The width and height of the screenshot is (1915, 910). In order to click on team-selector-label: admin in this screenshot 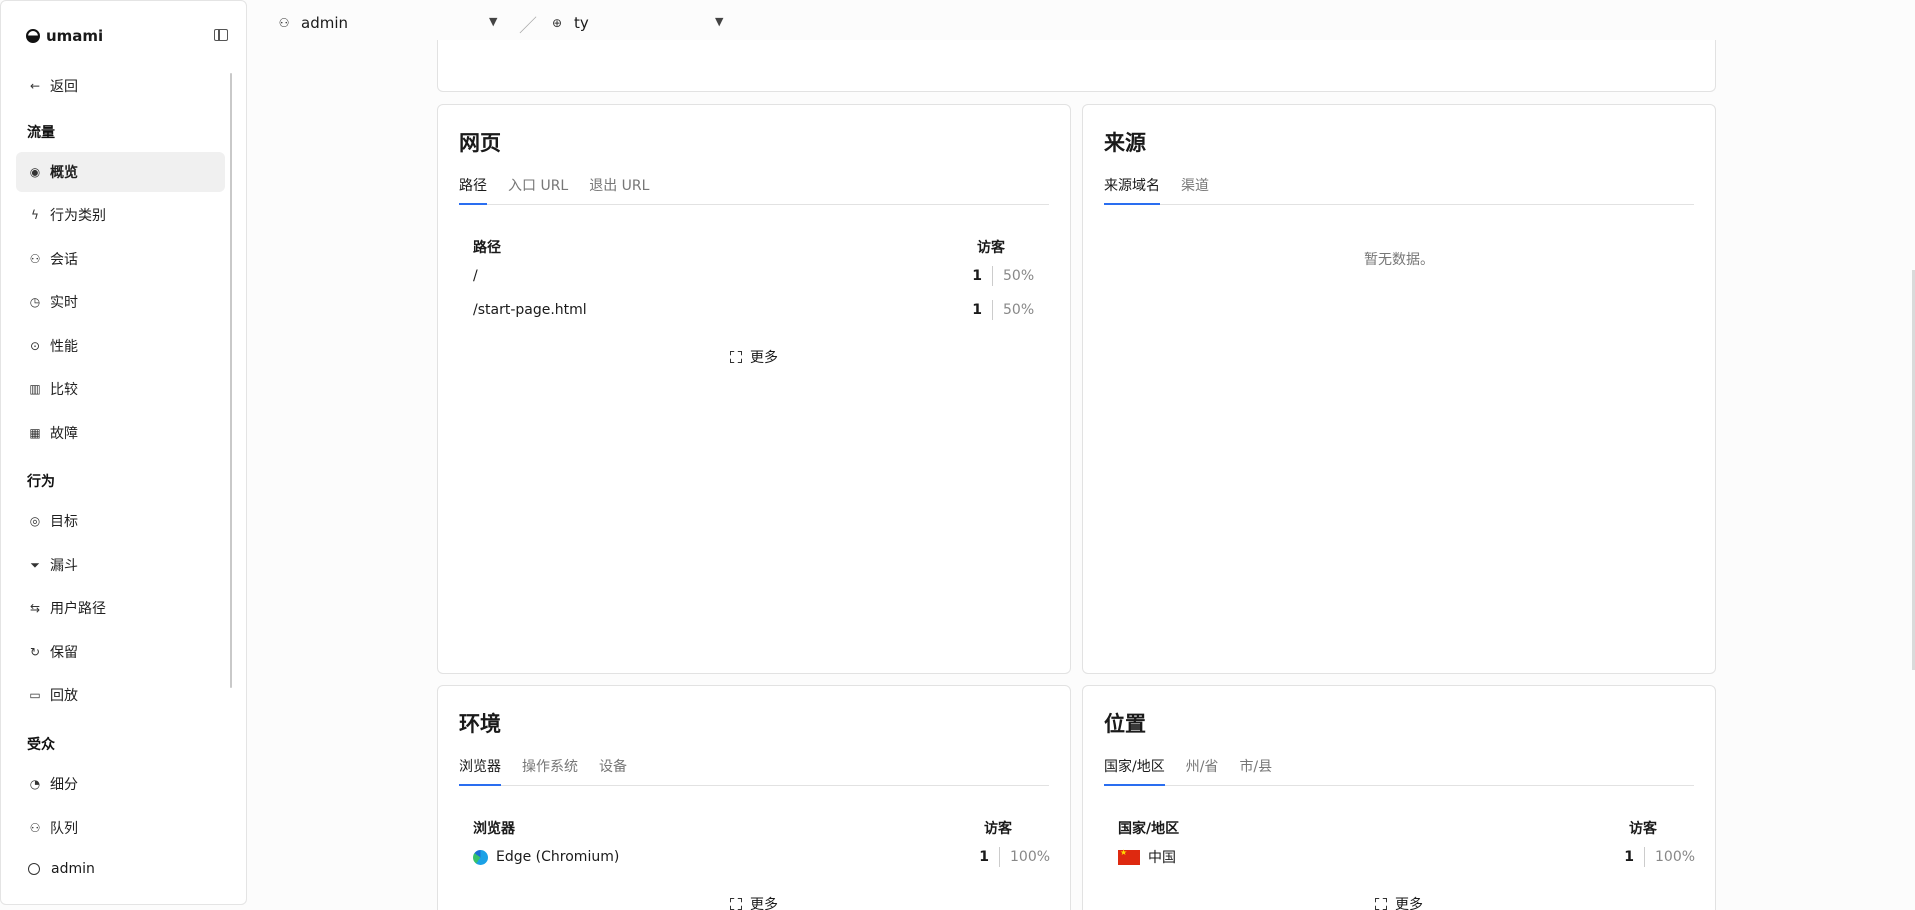, I will do `click(324, 23)`.